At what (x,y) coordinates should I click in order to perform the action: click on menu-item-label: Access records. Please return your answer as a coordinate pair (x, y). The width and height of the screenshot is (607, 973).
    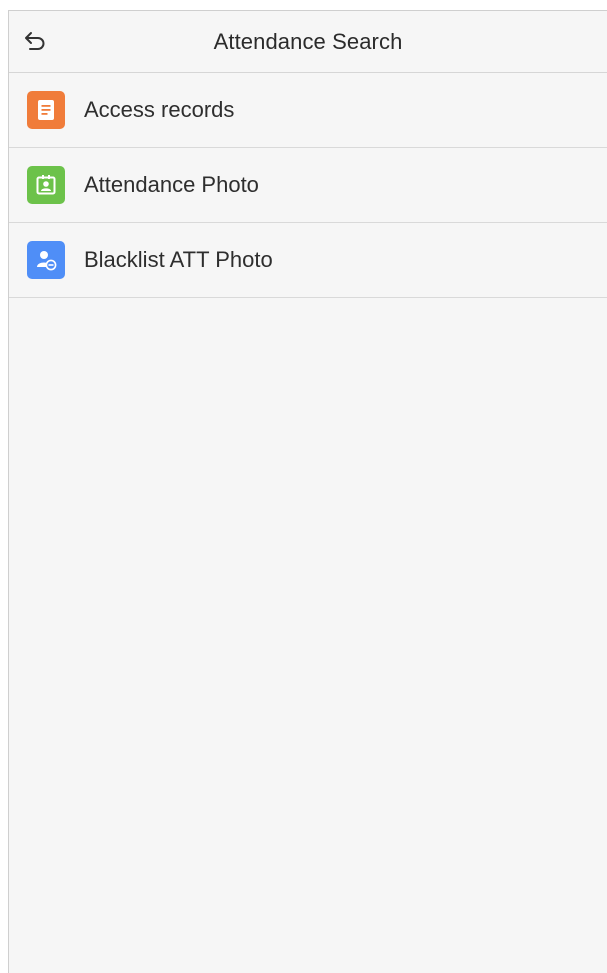
    Looking at the image, I should click on (159, 109).